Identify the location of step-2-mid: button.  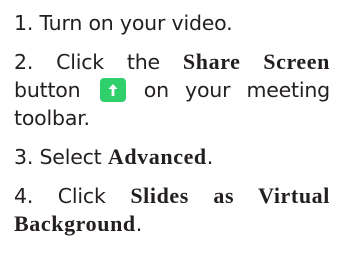
(47, 90).